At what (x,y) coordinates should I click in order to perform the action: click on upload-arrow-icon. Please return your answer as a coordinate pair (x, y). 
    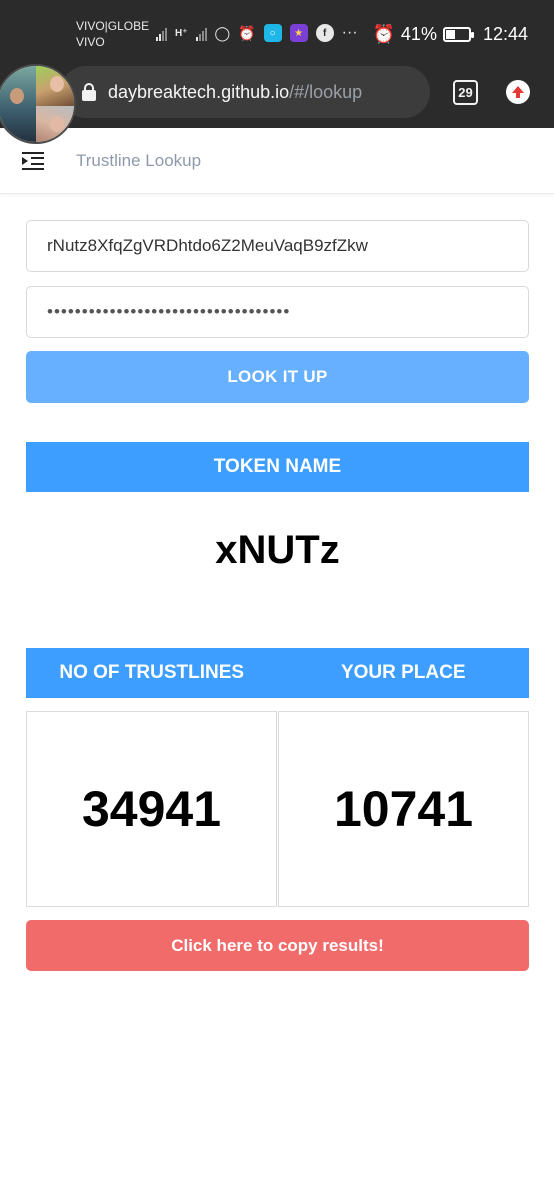
    Looking at the image, I should click on (518, 92).